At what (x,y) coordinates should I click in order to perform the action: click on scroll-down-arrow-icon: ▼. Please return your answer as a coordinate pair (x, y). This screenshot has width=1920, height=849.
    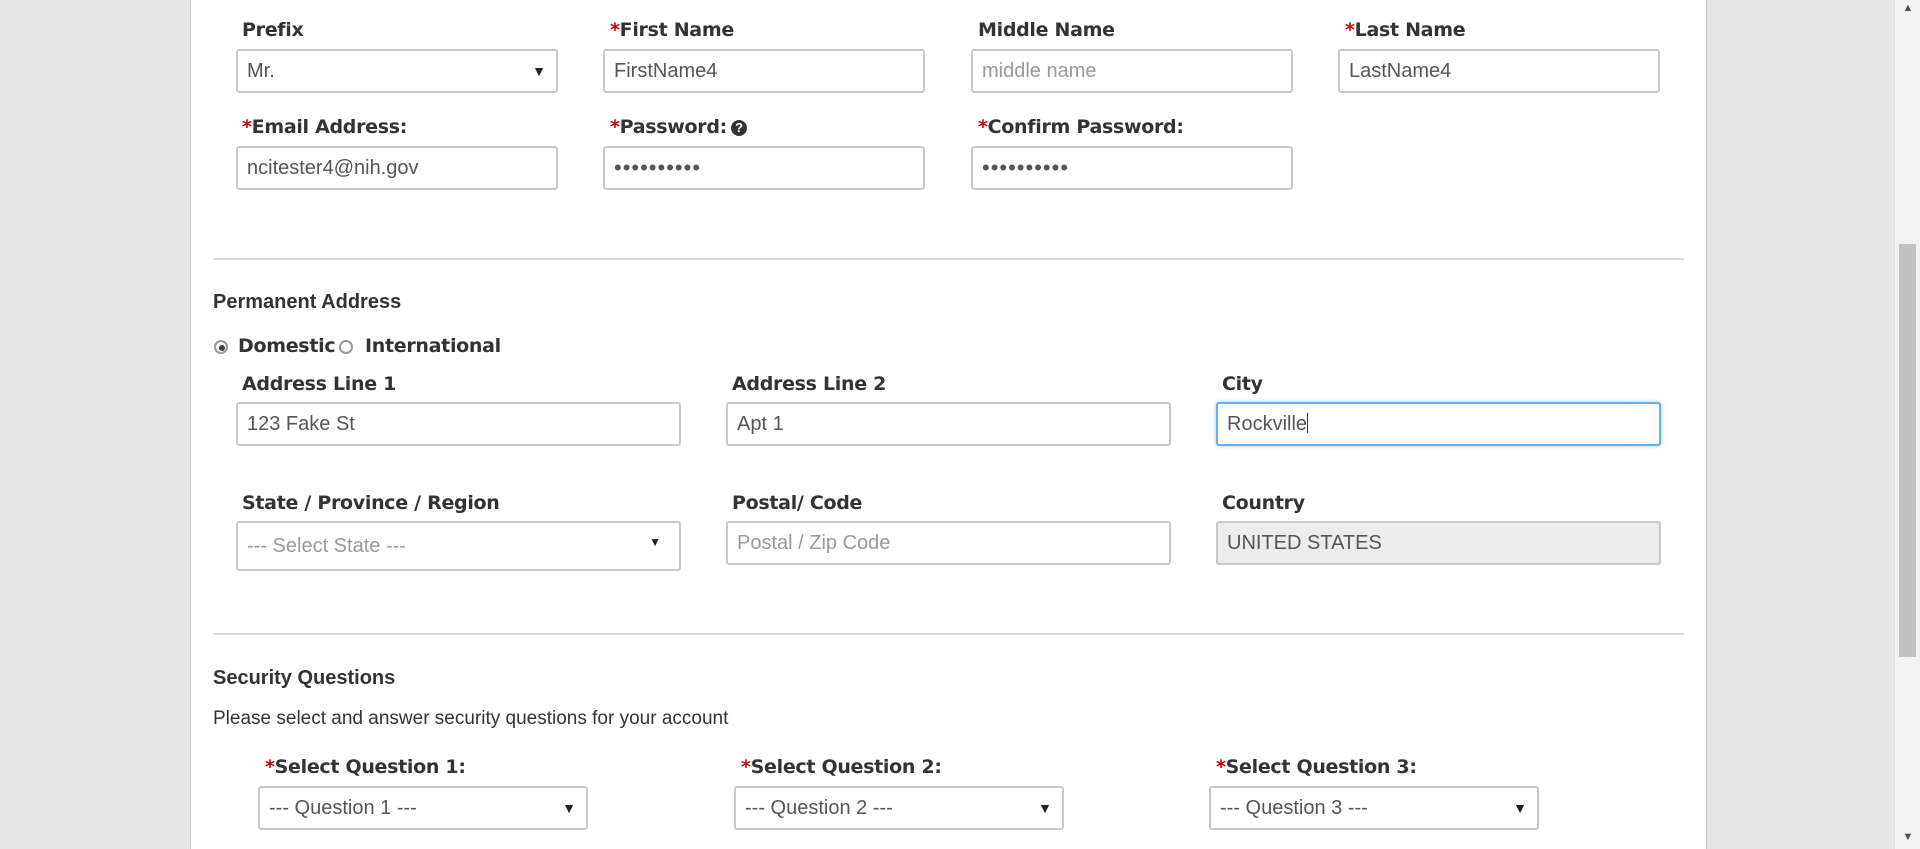
    Looking at the image, I should click on (1907, 837).